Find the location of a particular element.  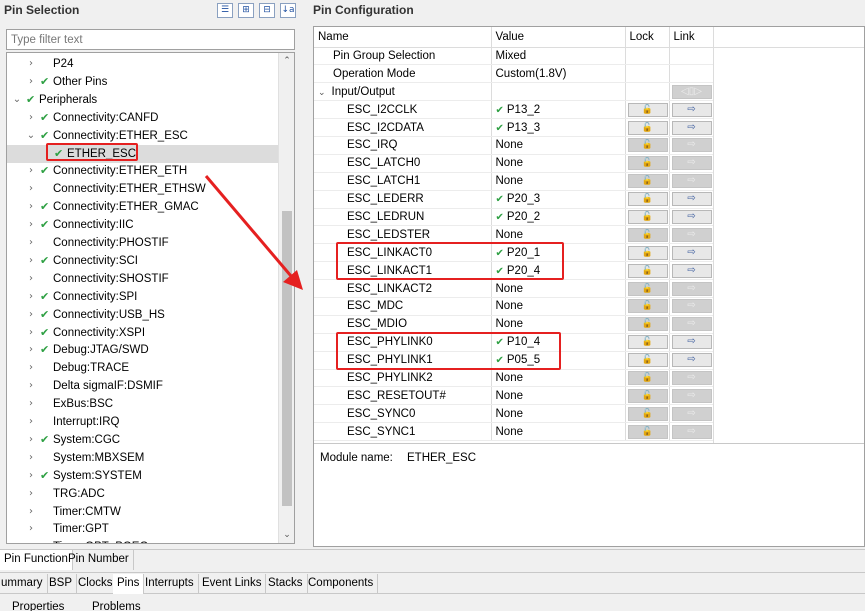

scroll-thumb is located at coordinates (287, 358).